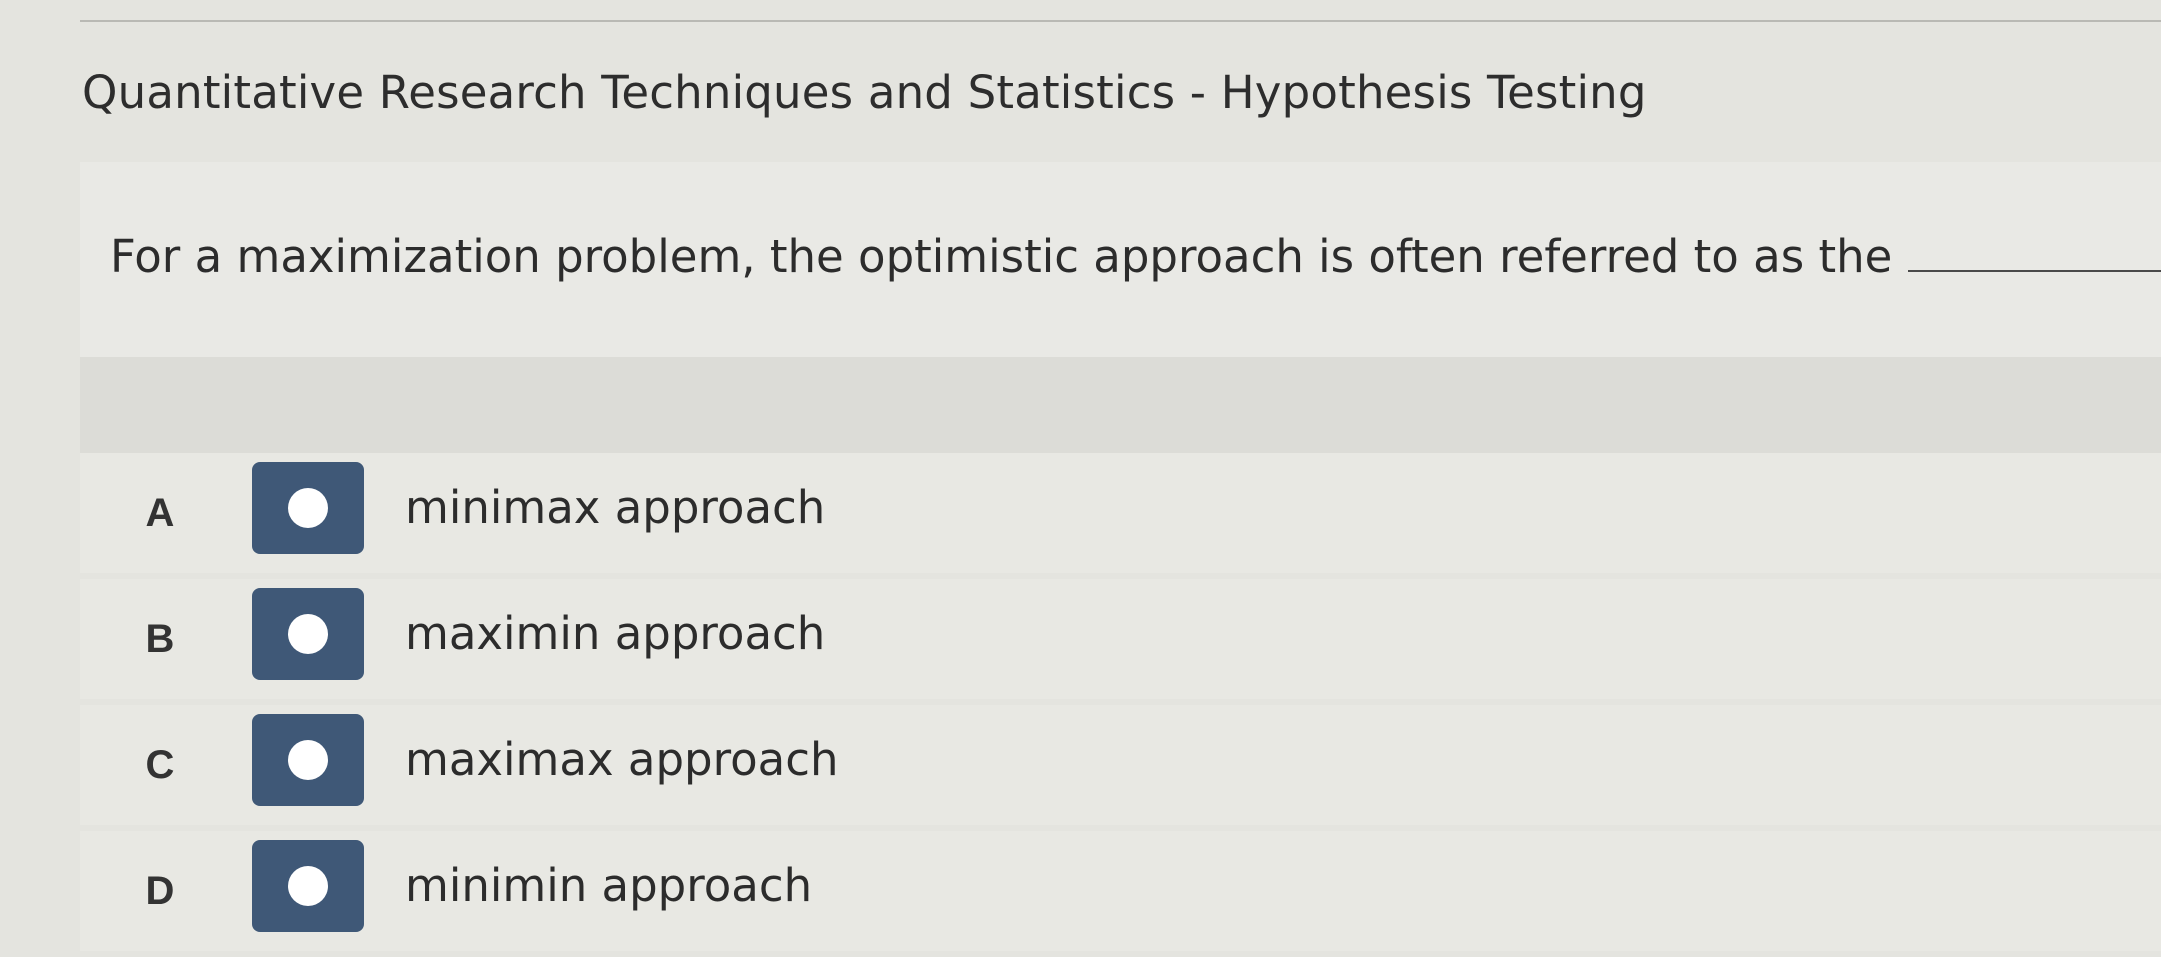 The height and width of the screenshot is (957, 2161). Describe the element at coordinates (608, 886) in the screenshot. I see `option-label: minimin approach` at that location.